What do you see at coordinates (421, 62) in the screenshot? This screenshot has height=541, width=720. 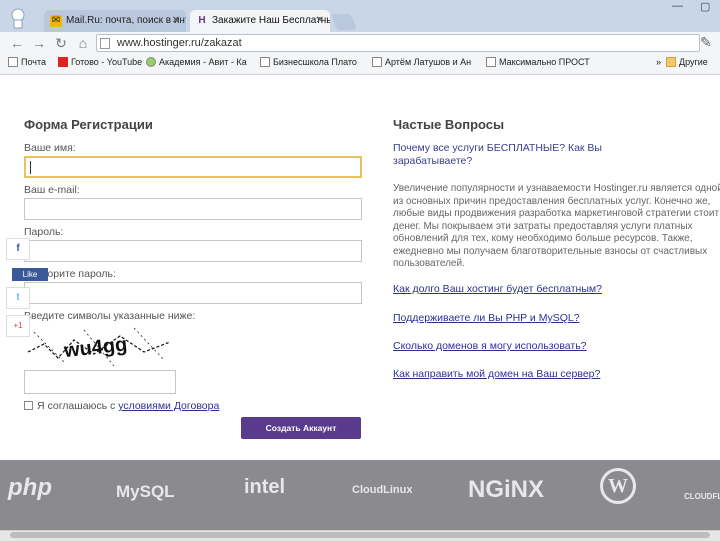 I see `bookmark-item: Артём Латушов и Ан` at bounding box center [421, 62].